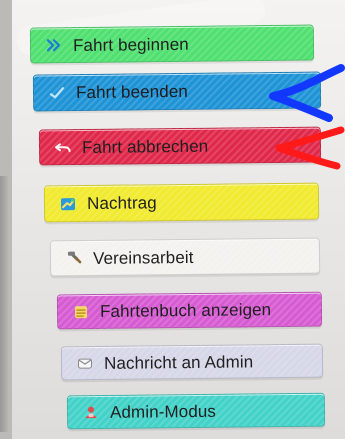 This screenshot has height=439, width=345. I want to click on fahrt-beenden-label: Fahrt beenden, so click(131, 92).